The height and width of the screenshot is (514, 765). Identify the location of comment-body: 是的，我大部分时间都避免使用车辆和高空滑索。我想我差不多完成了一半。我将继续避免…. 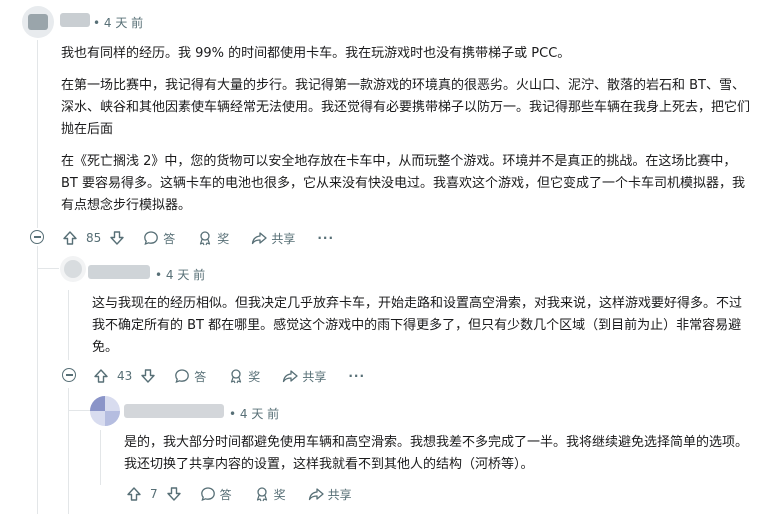
(439, 459).